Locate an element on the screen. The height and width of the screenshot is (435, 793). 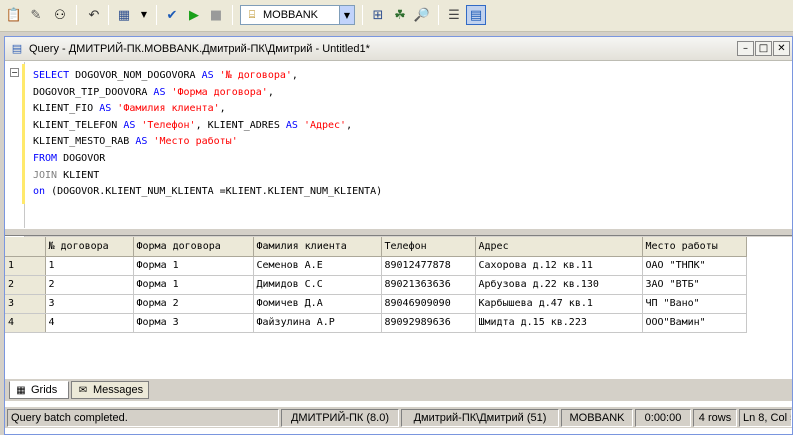
close-button: ✕ is located at coordinates (781, 48).